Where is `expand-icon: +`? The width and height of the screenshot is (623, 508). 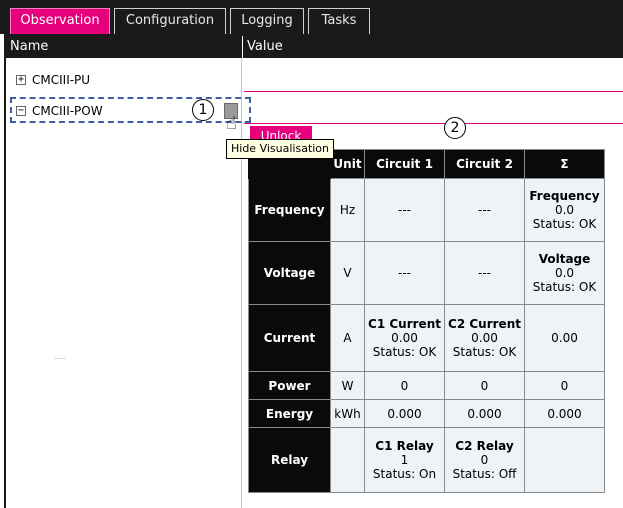 expand-icon: + is located at coordinates (21, 80).